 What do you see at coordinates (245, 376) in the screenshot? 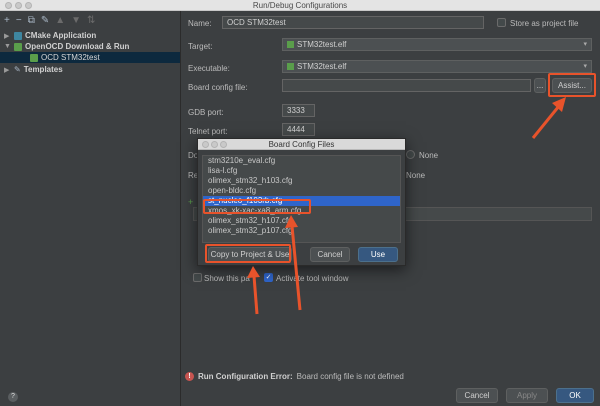
I see `error-title: Run Configuration Error:` at bounding box center [245, 376].